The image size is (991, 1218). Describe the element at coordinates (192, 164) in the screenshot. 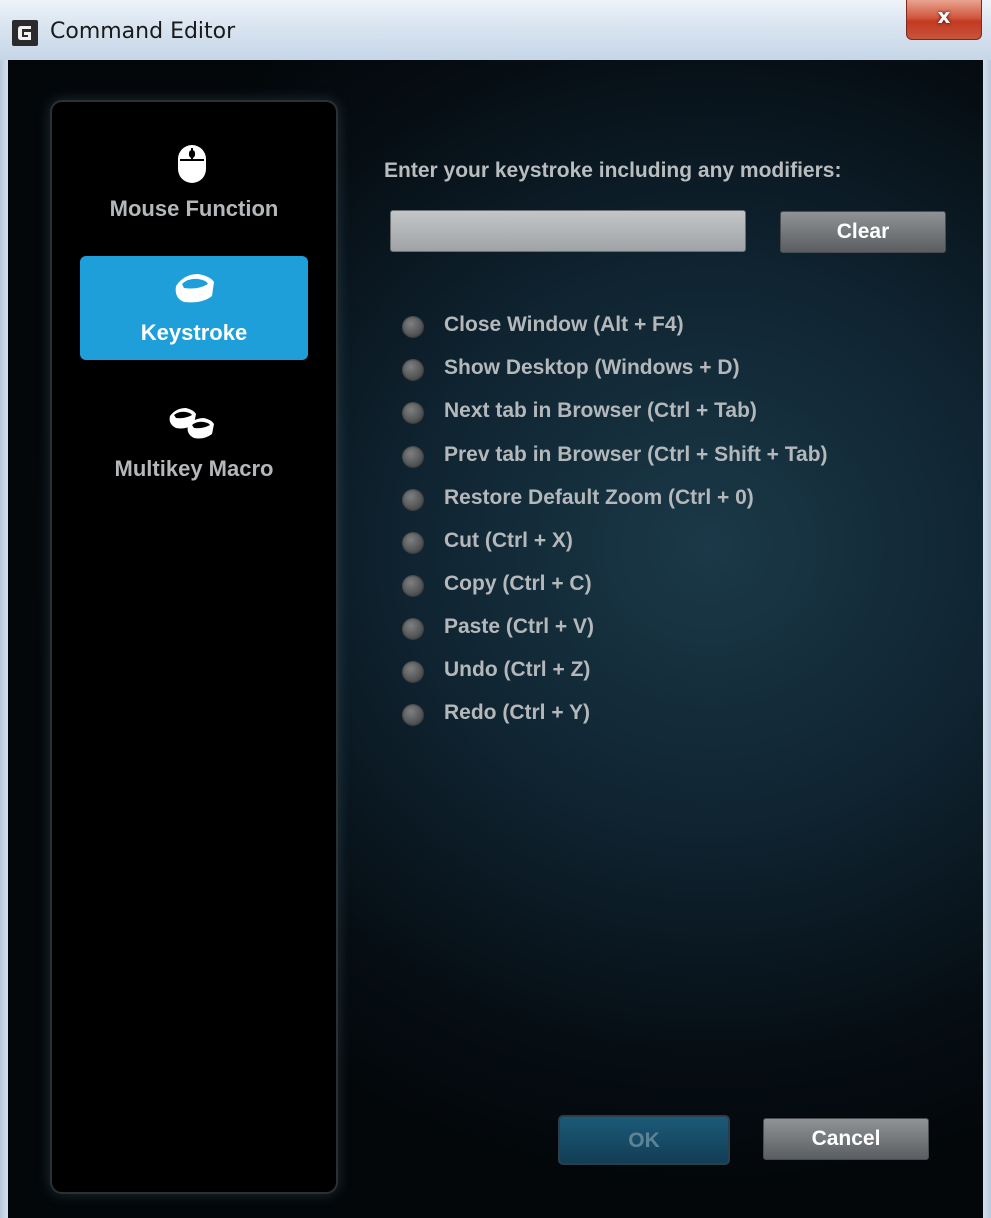

I see `mouse-icon` at that location.